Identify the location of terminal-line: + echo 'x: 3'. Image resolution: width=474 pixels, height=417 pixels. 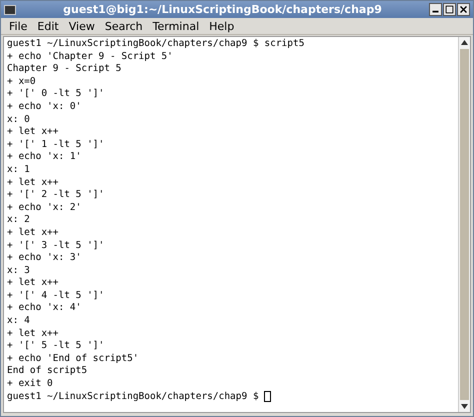
(44, 258).